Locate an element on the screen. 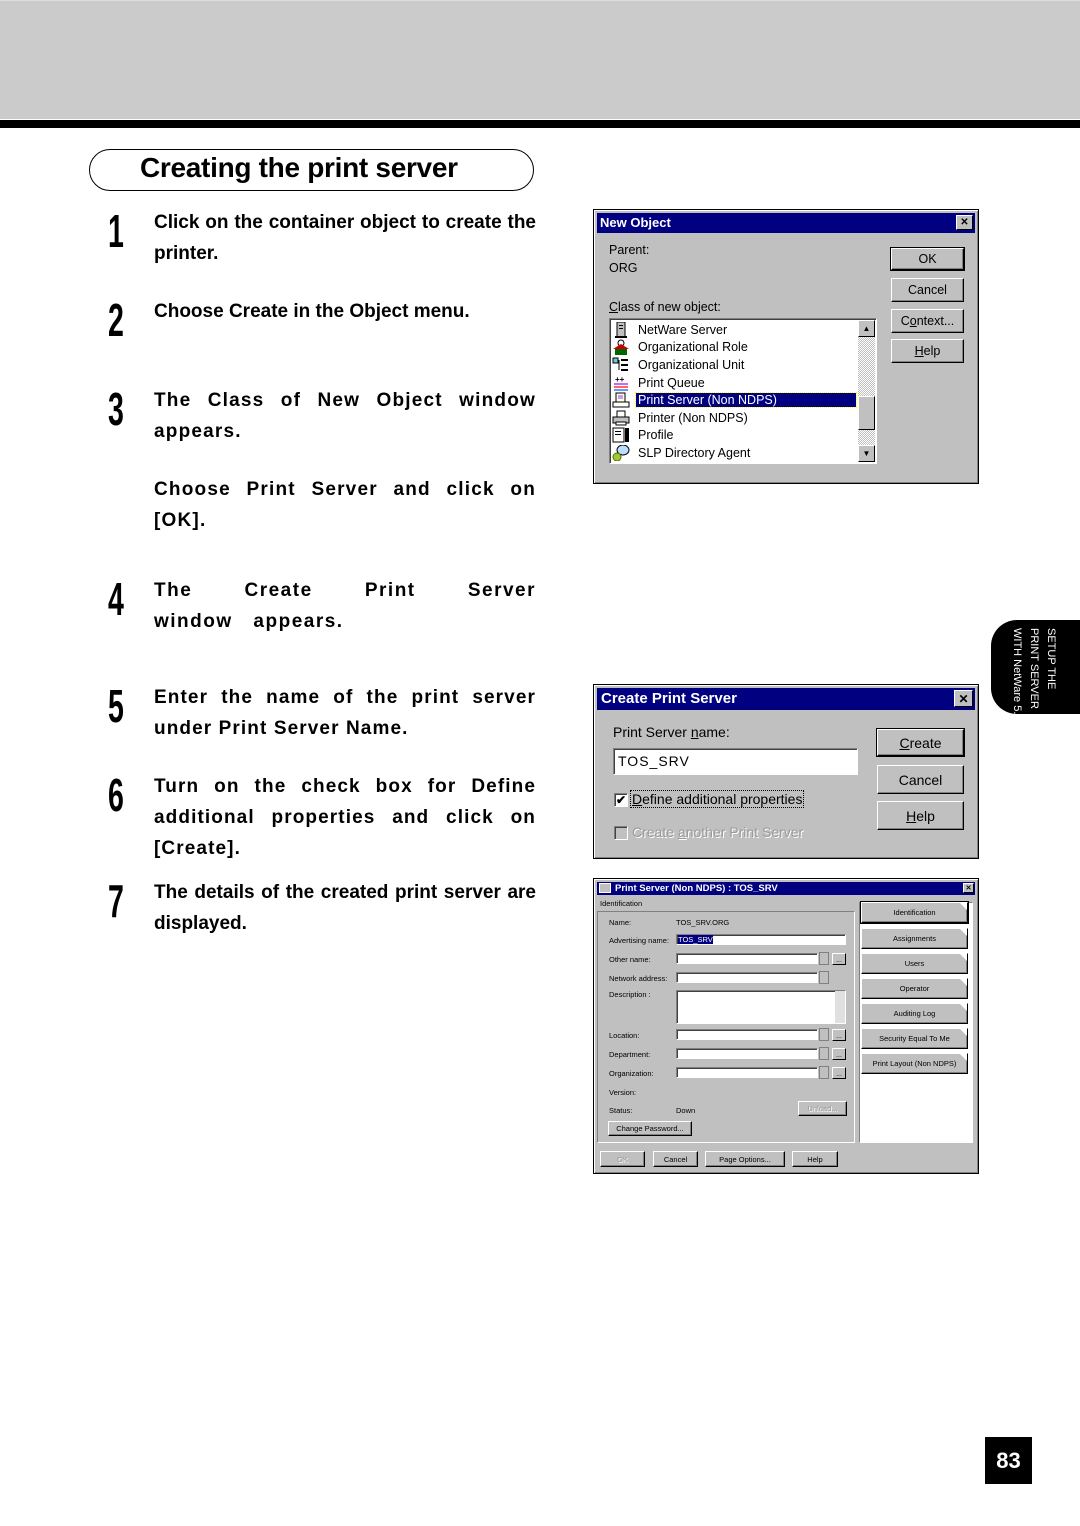  network-address-input is located at coordinates (747, 977).